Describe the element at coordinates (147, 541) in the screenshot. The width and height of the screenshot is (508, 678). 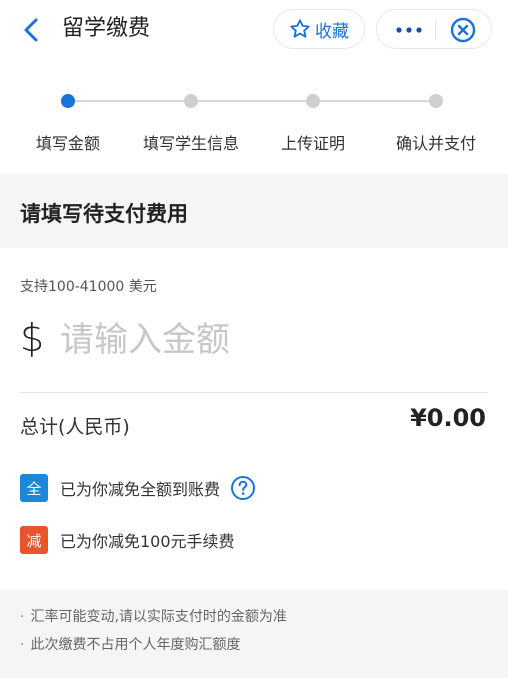
I see `benefit-text: 已为你减免100元手续费` at that location.